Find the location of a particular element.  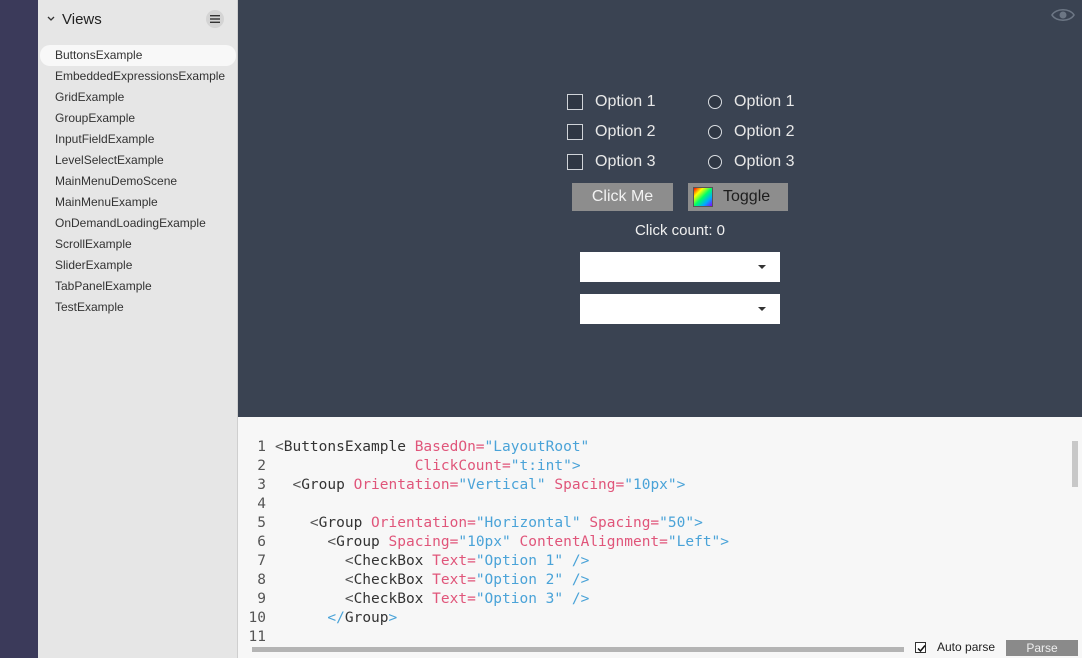

code-token: ContentAlignment is located at coordinates (589, 542).